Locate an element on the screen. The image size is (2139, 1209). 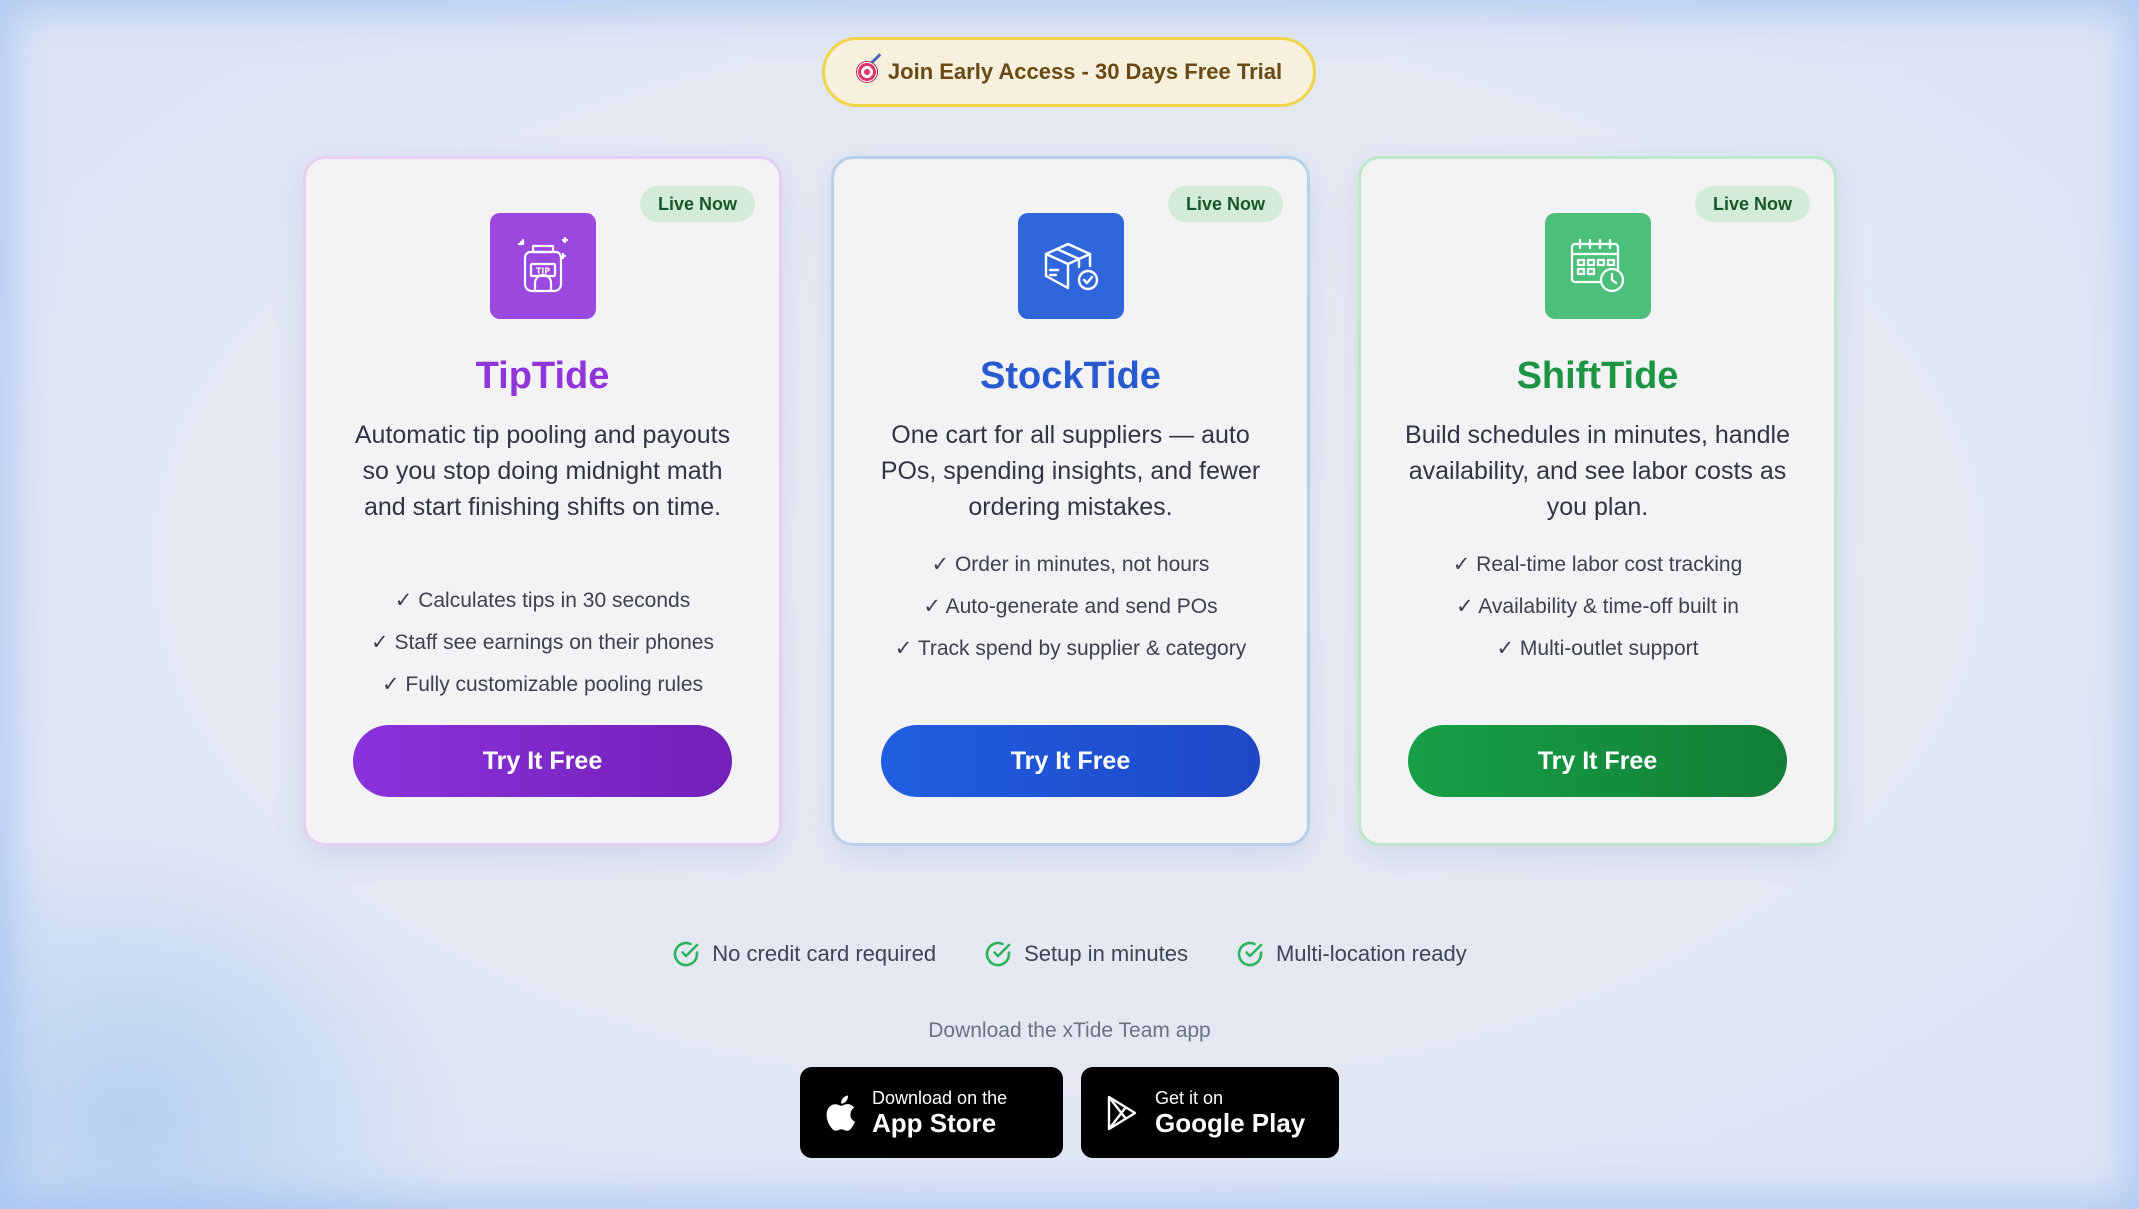
feature-item: ✓ Auto-generate and send POs is located at coordinates (1070, 606).